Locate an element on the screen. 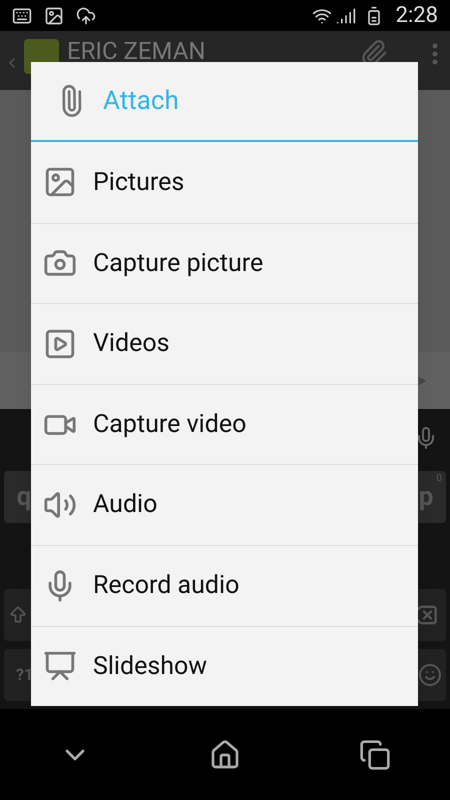 This screenshot has height=800, width=450. shift-icon is located at coordinates (18, 615).